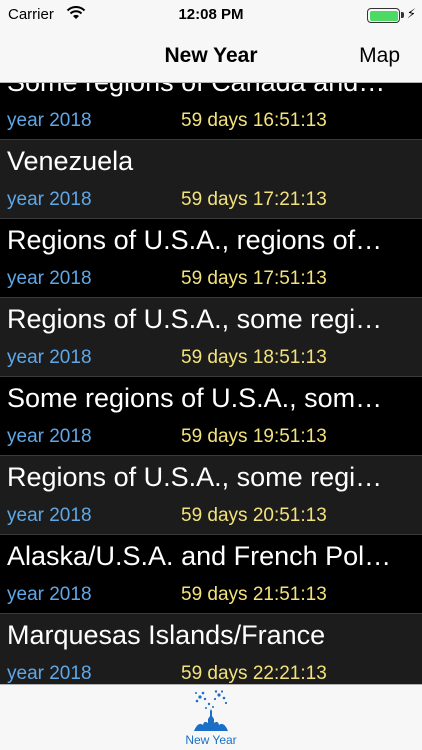 This screenshot has width=422, height=750. I want to click on countdown-label: 59 days 21:51:13, so click(254, 594).